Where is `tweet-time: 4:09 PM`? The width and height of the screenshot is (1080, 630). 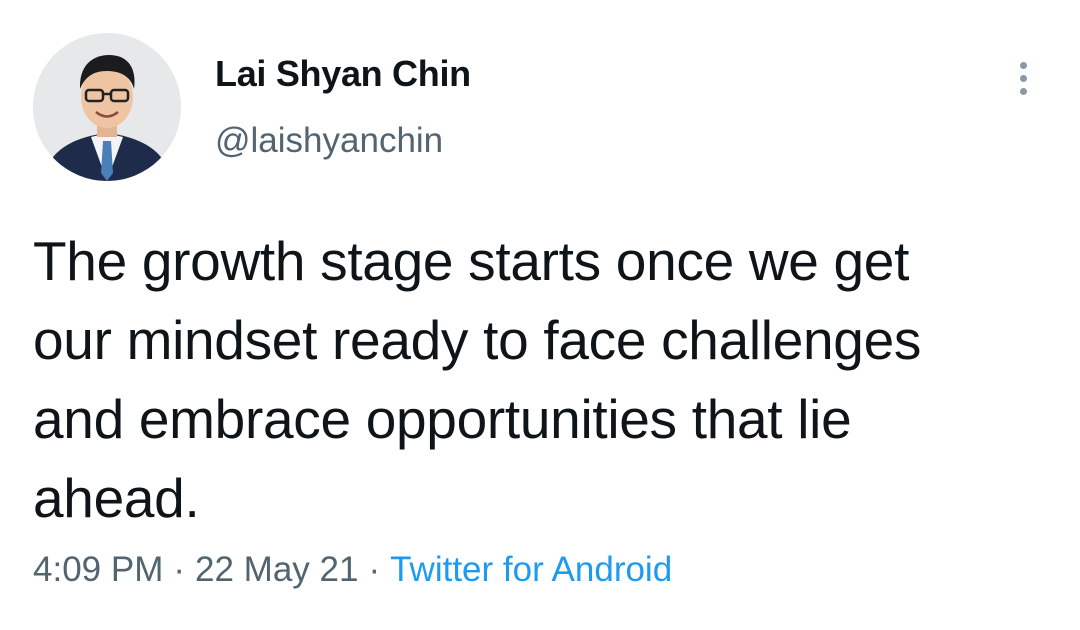
tweet-time: 4:09 PM is located at coordinates (98, 569).